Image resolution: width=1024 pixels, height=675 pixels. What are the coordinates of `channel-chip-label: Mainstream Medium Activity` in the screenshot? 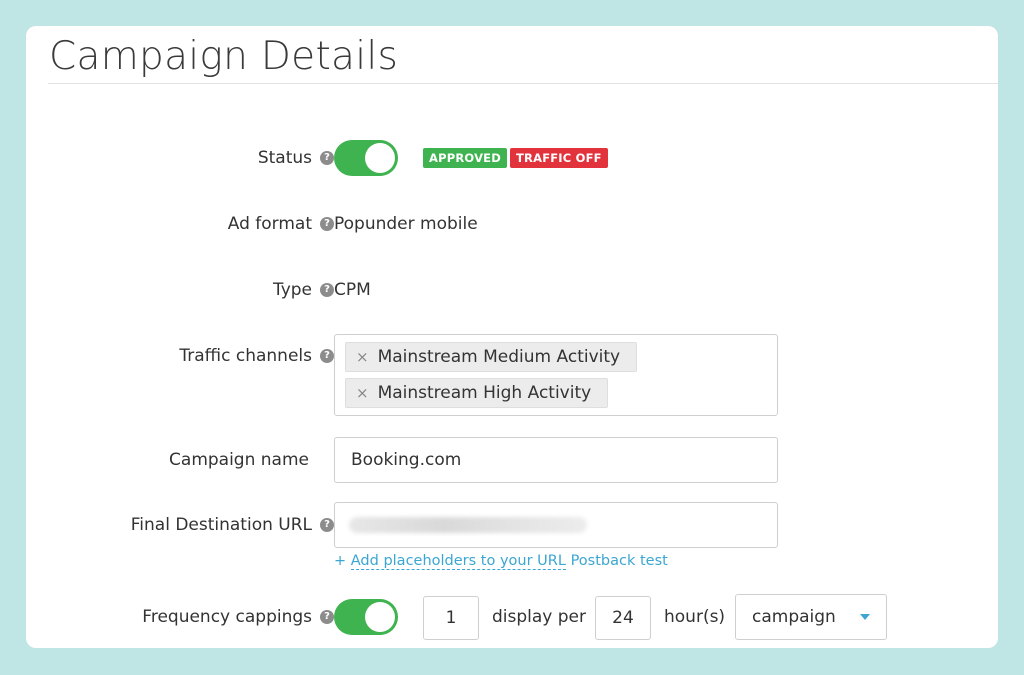 It's located at (499, 357).